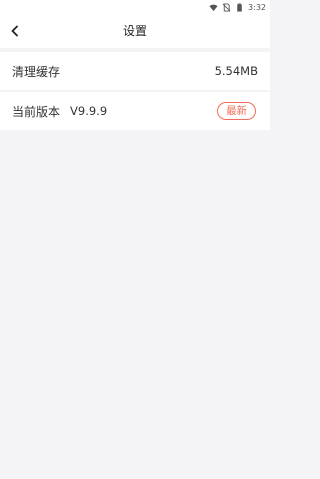  I want to click on status-bar: 3:32, so click(135, 7).